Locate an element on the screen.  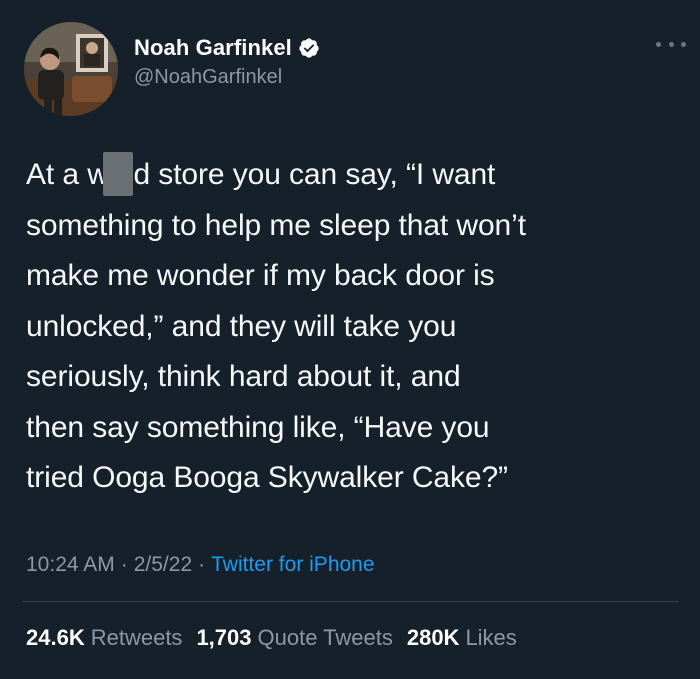
author-block: Noah Garfinkel @NoahGarfinkel is located at coordinates (227, 61).